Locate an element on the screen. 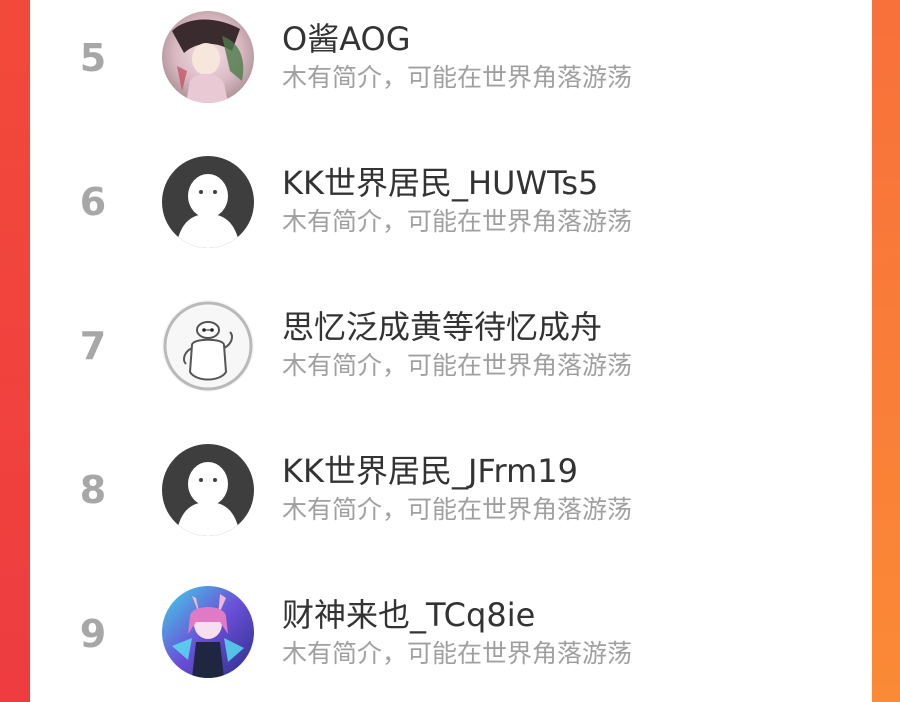 This screenshot has width=900, height=702. anime-girl-avatar-icon is located at coordinates (208, 57).